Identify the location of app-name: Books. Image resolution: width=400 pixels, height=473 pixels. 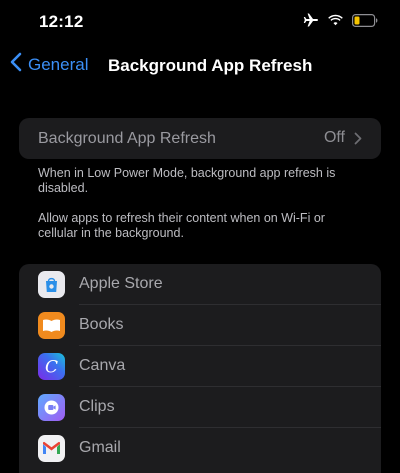
(101, 324).